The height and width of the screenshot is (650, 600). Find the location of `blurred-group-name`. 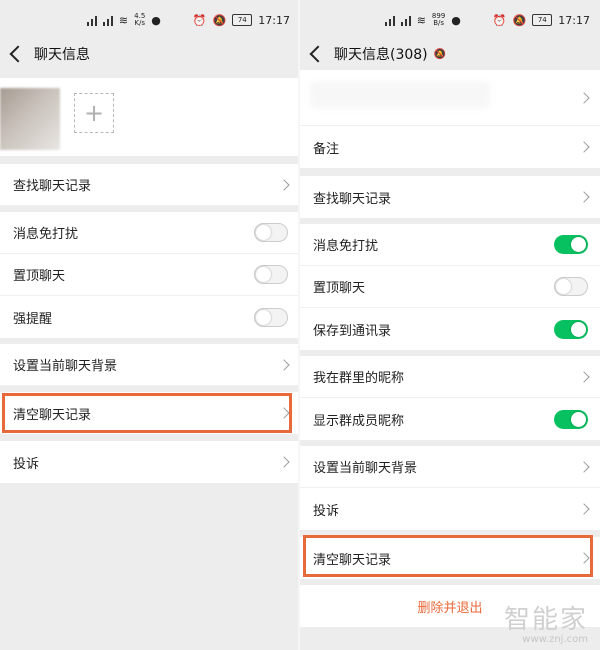

blurred-group-name is located at coordinates (400, 95).